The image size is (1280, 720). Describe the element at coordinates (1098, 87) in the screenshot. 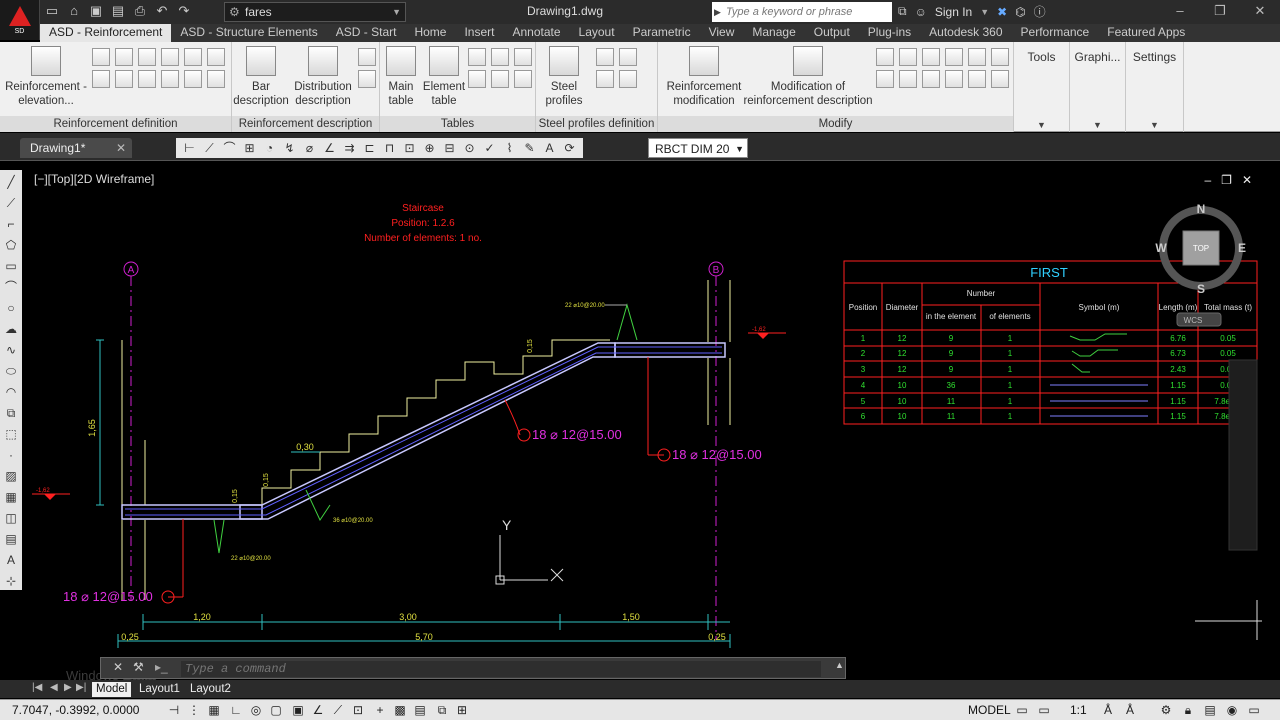

I see `graphics-panel: Graphi... ▼` at that location.